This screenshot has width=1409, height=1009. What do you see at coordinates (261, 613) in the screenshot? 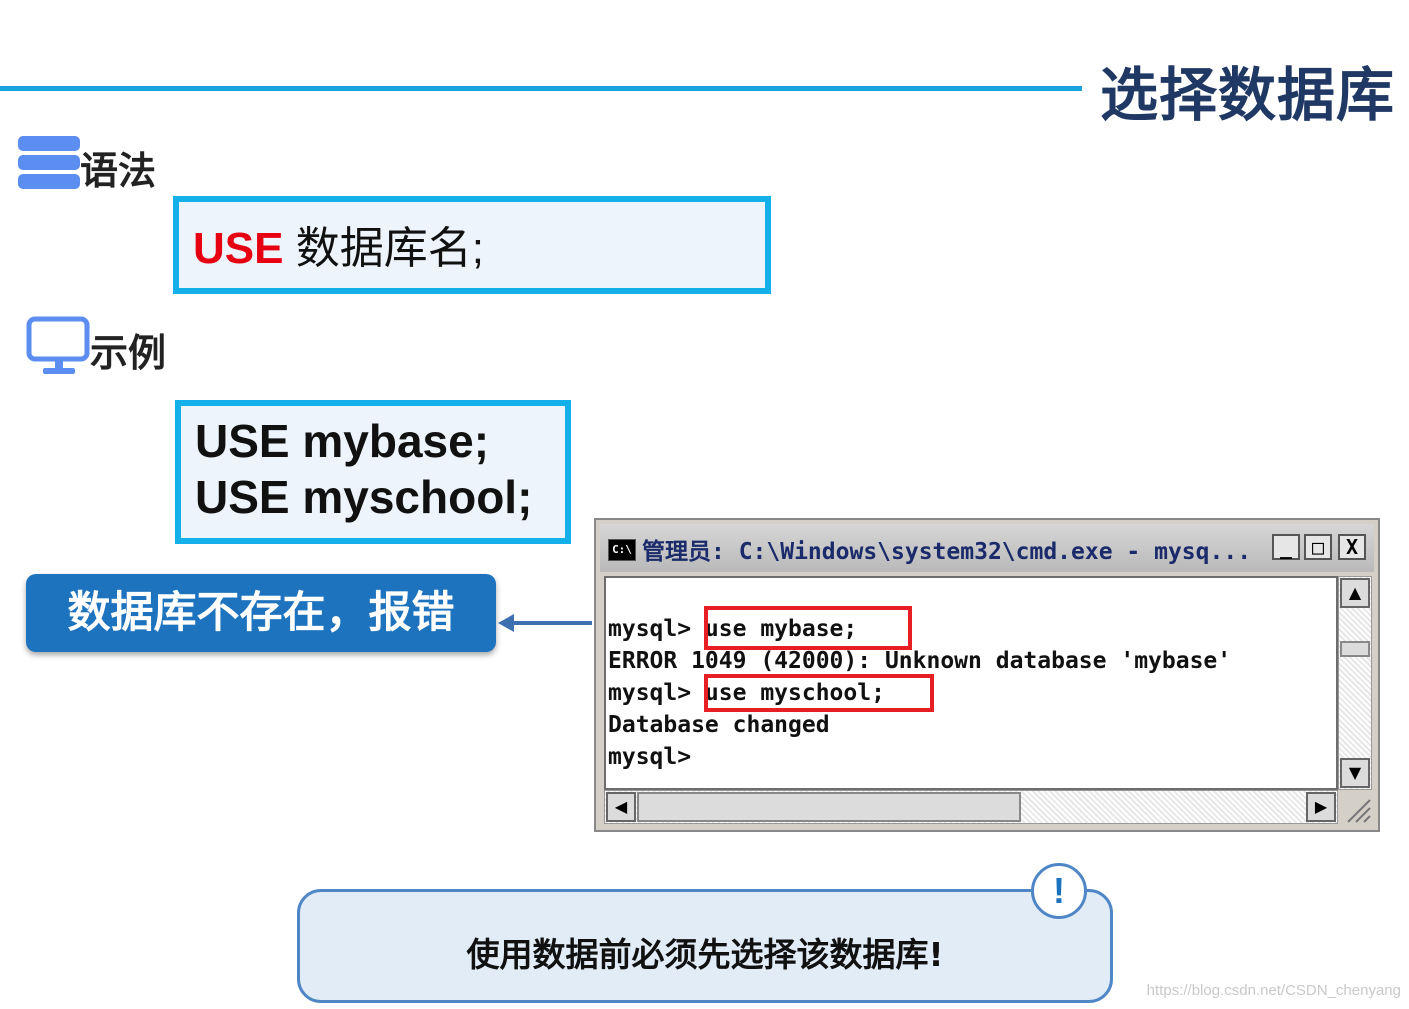
I see `error-callout: 数据库不存在，报错` at bounding box center [261, 613].